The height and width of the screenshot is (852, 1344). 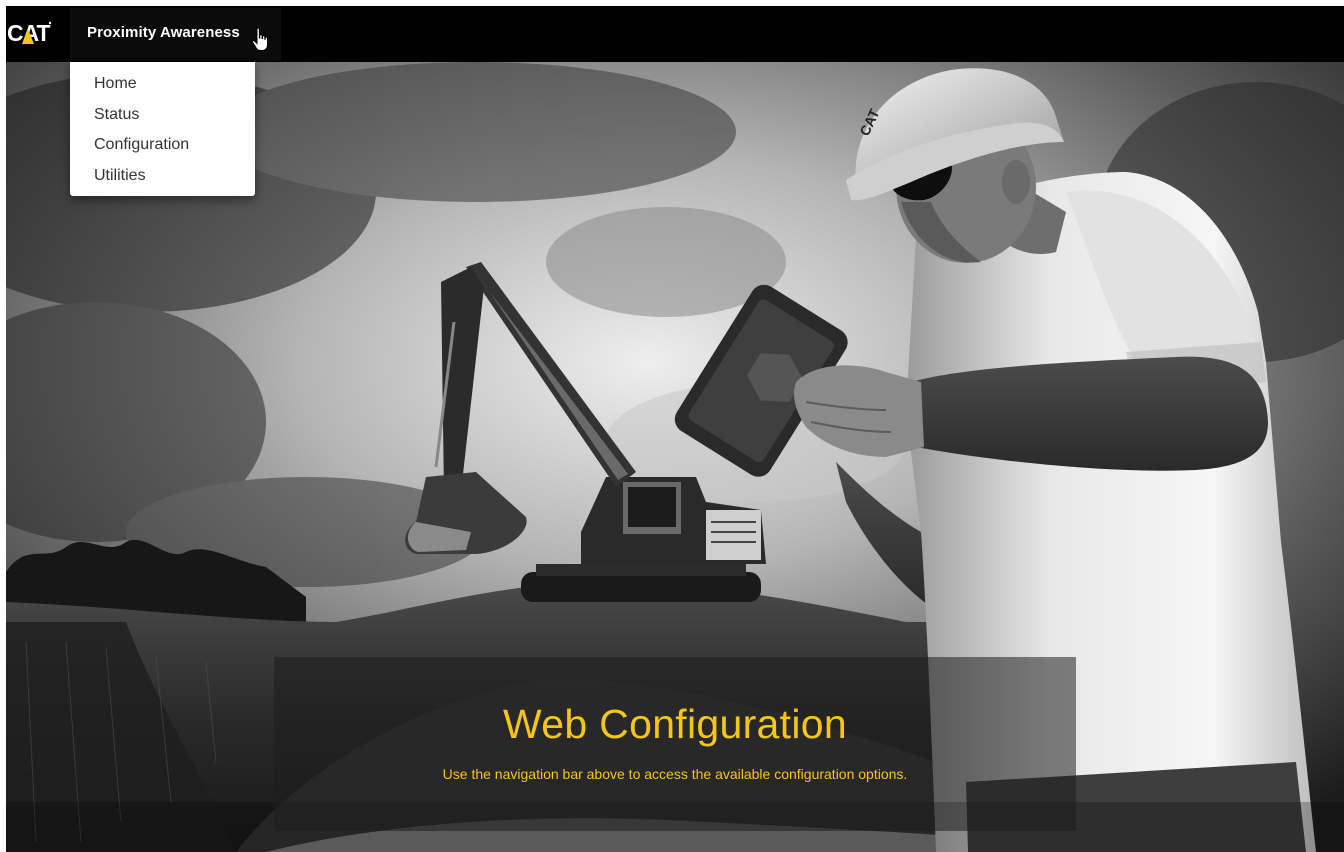 I want to click on cat-logo: CAT, so click(x=30, y=33).